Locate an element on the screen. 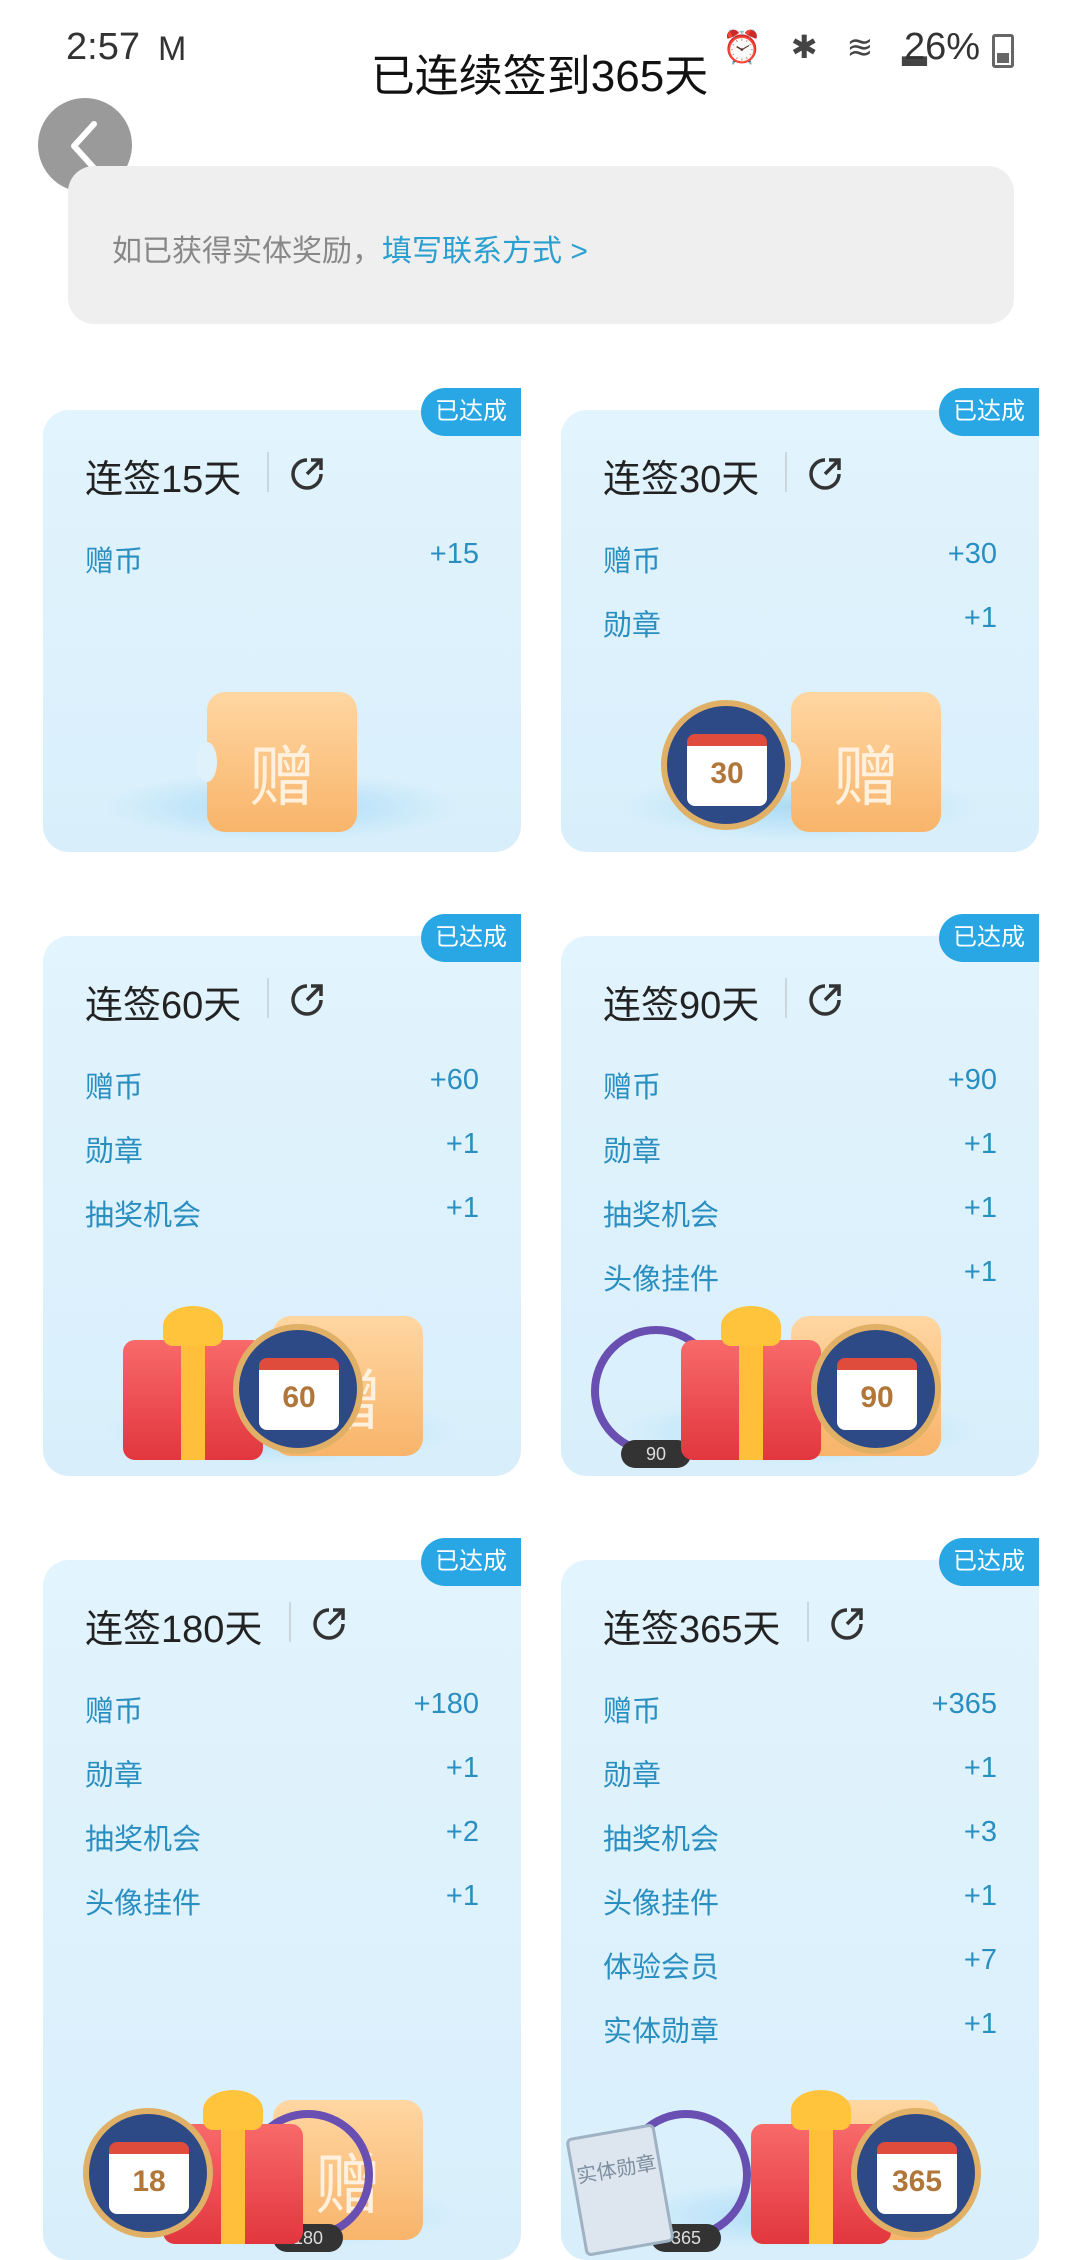  reward-illustration: 赠 30 is located at coordinates (800, 762).